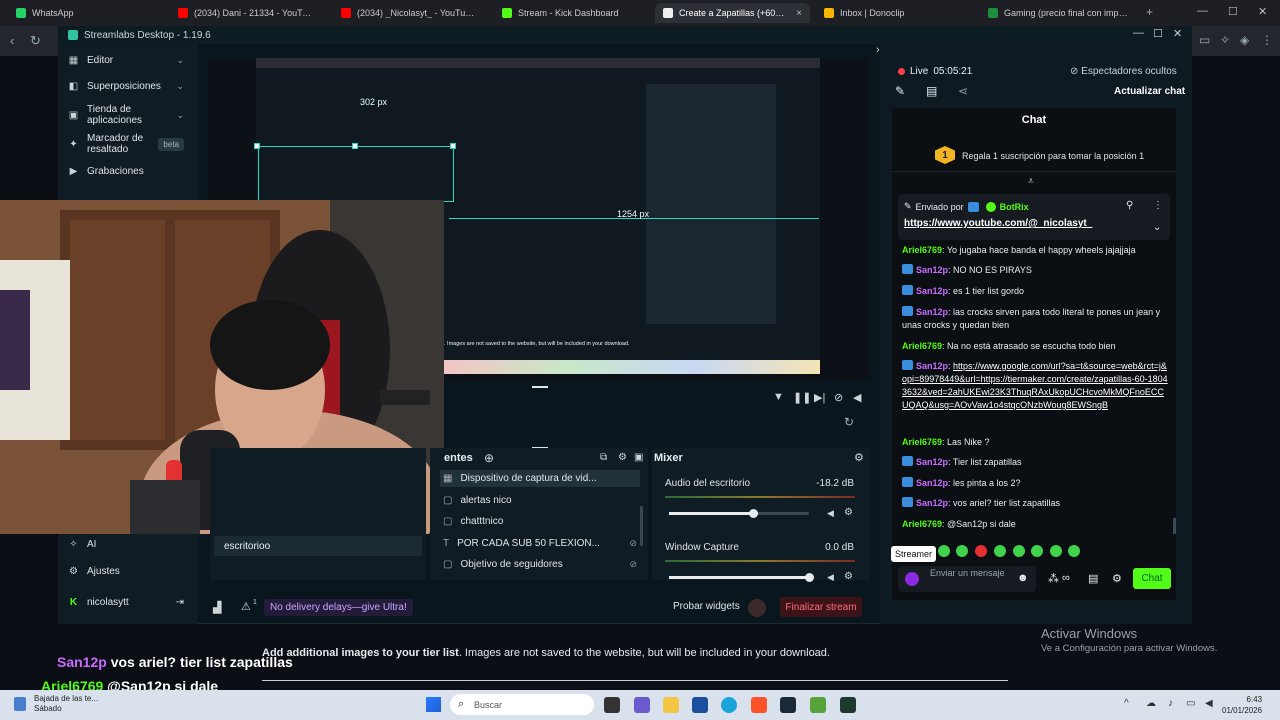 The image size is (1280, 720). What do you see at coordinates (700, 705) in the screenshot?
I see `store-app-icon` at bounding box center [700, 705].